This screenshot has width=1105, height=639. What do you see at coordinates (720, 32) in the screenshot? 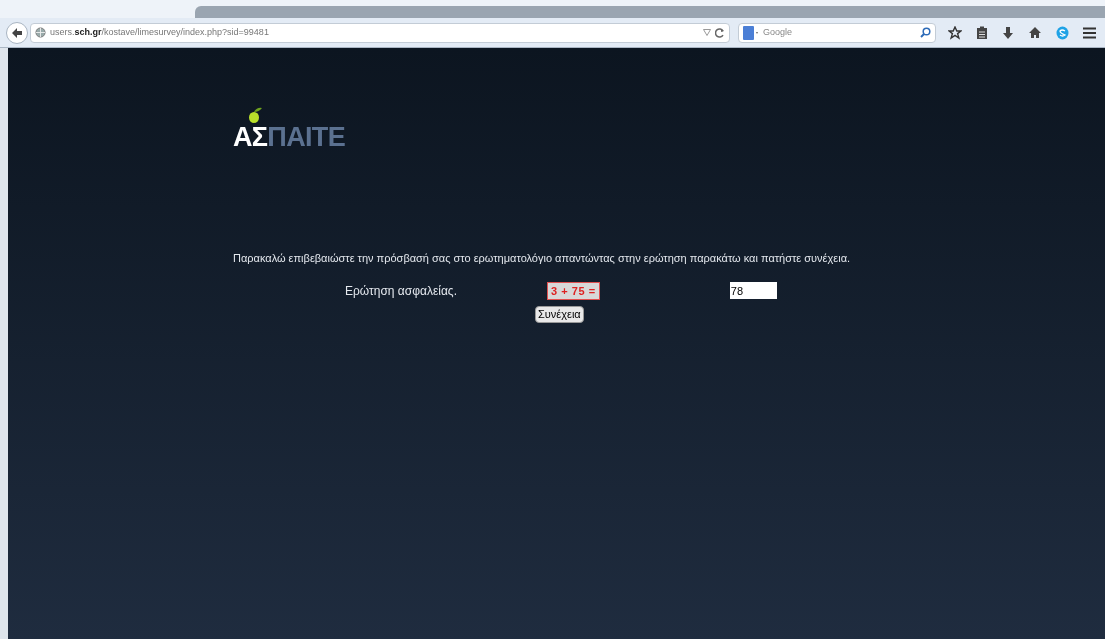
I see `reload-icon` at bounding box center [720, 32].